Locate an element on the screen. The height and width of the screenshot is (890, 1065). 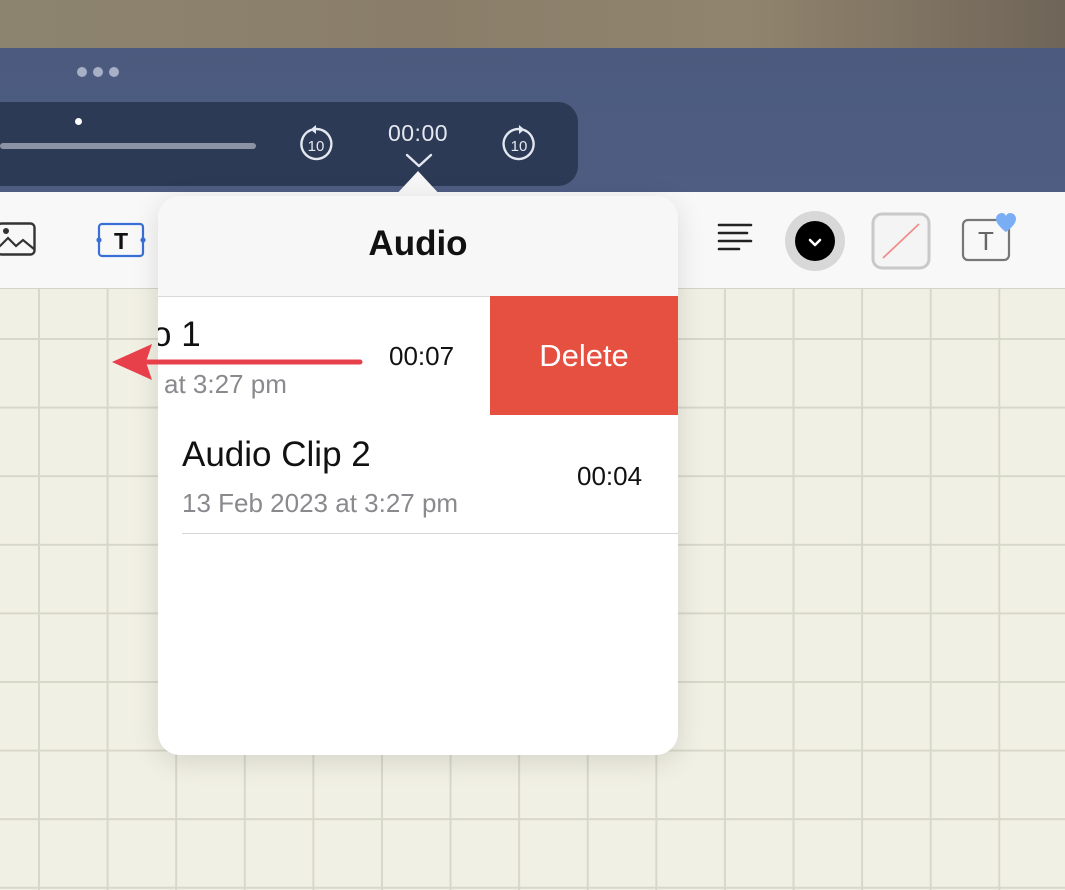
image-icon is located at coordinates (18, 239).